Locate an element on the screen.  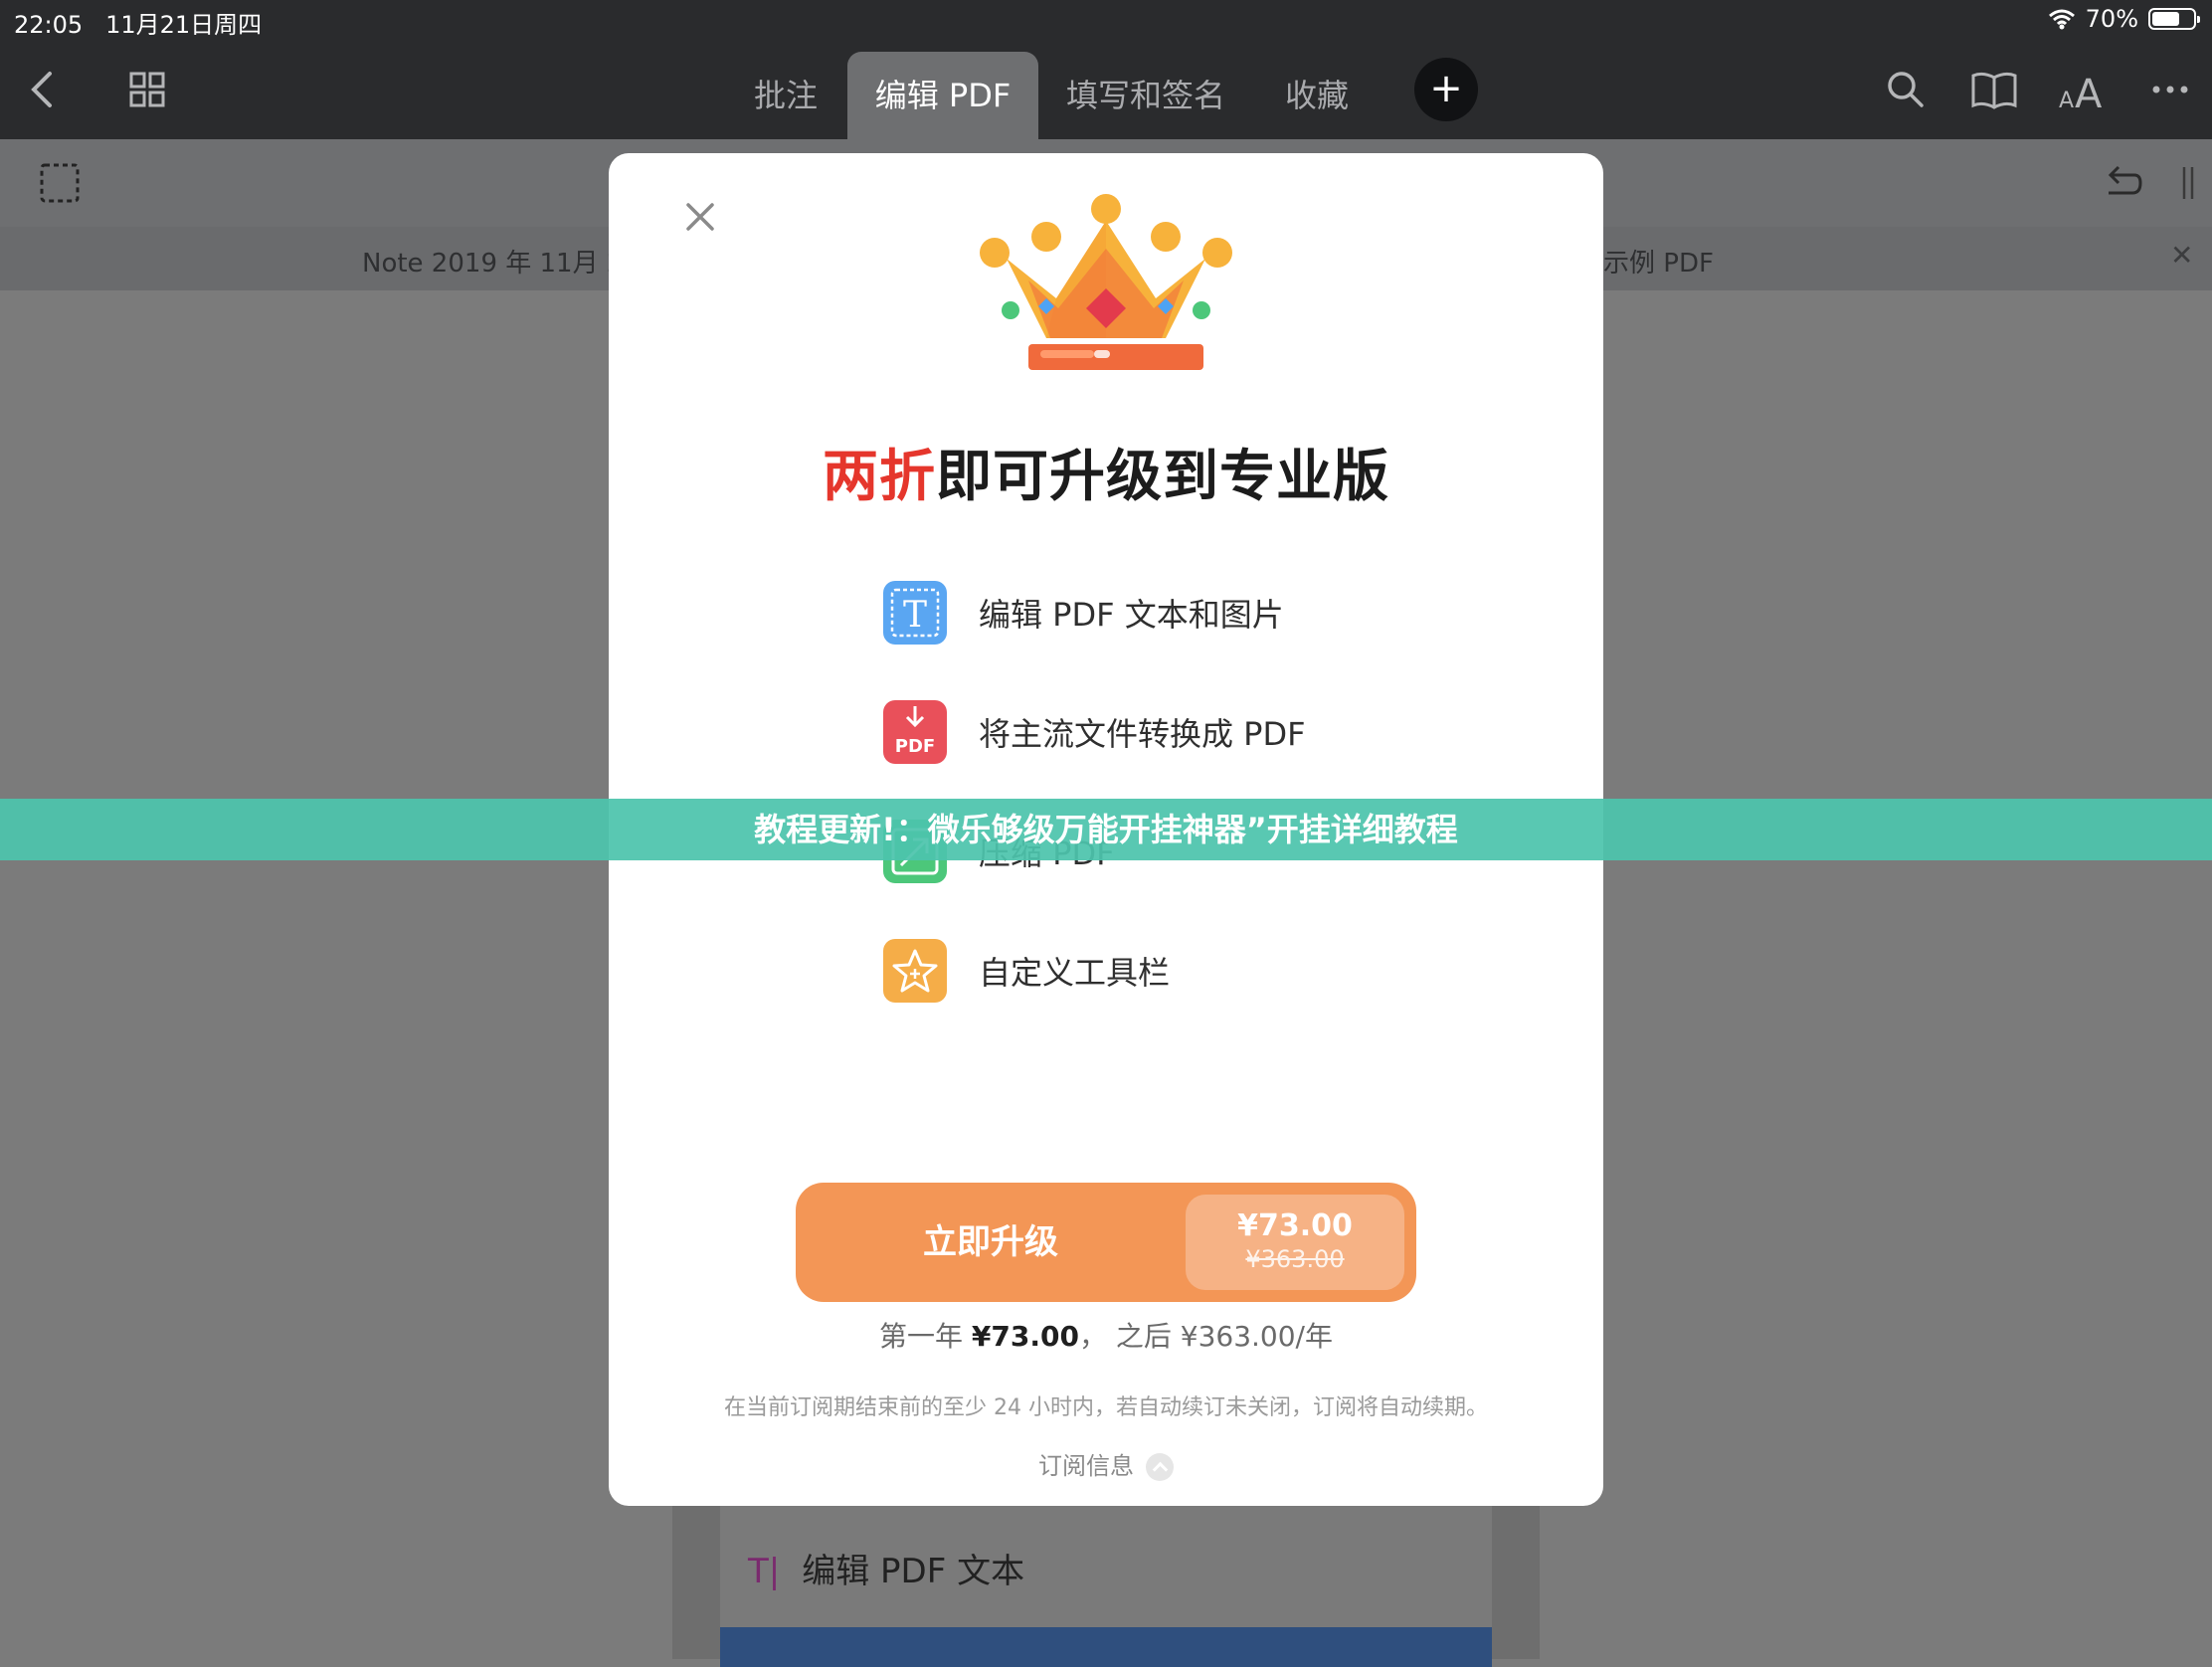
price-box: ¥73.00 ¥363.00 is located at coordinates (1295, 1242).